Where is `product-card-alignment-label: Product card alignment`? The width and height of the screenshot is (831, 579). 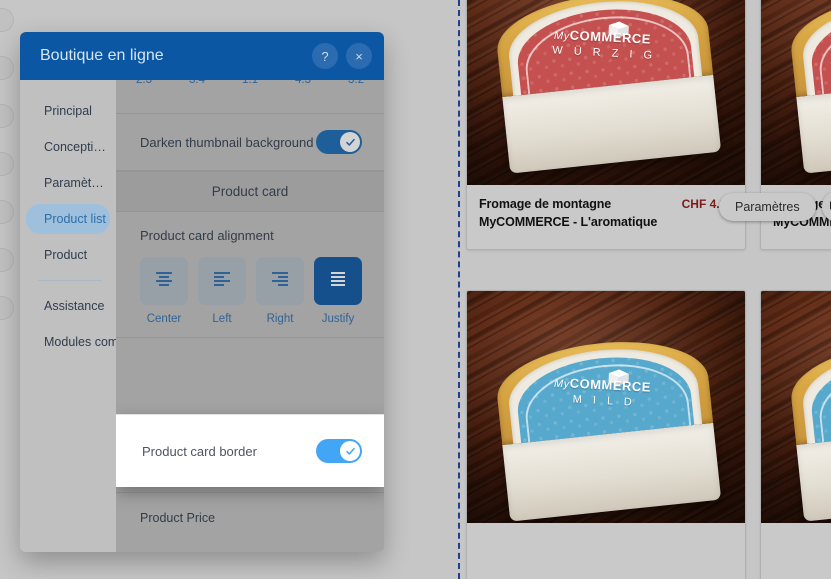
product-card-alignment-label: Product card alignment is located at coordinates (207, 235).